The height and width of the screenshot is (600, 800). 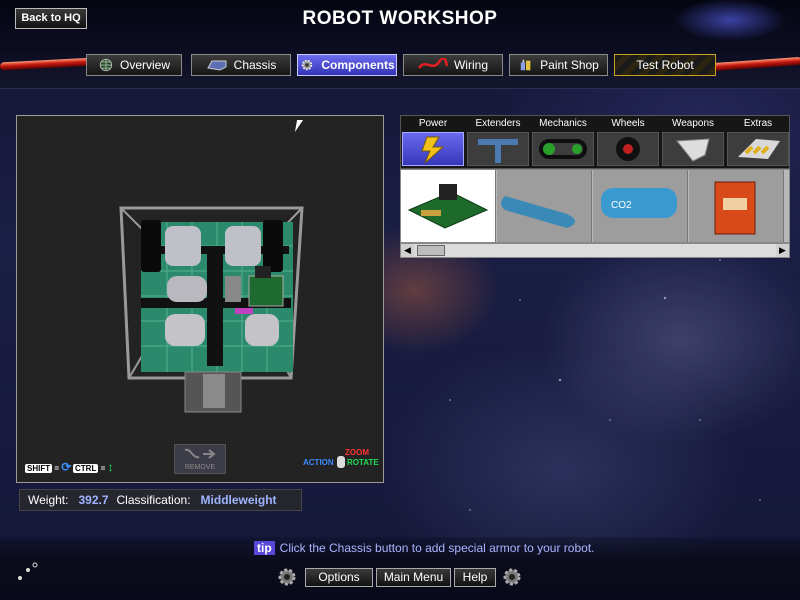 I want to click on tab-label: Test Robot, so click(x=665, y=65).